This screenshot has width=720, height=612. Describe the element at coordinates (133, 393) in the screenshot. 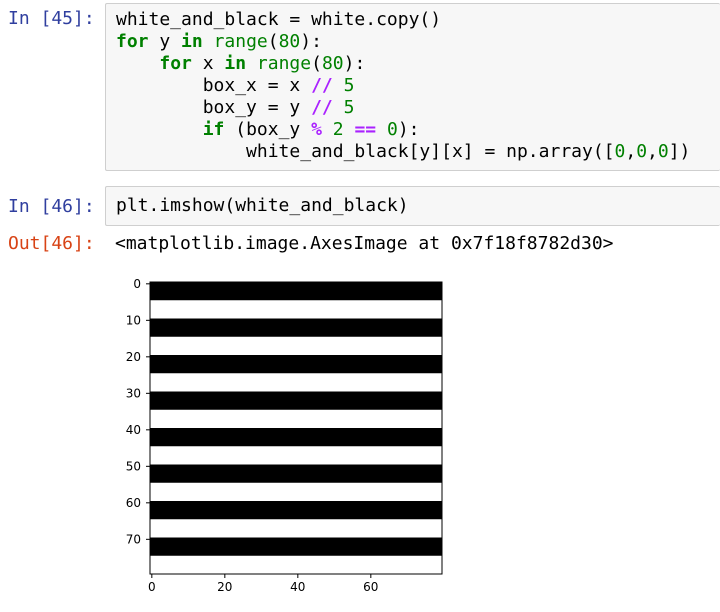

I see `y-tick-label: 30` at that location.